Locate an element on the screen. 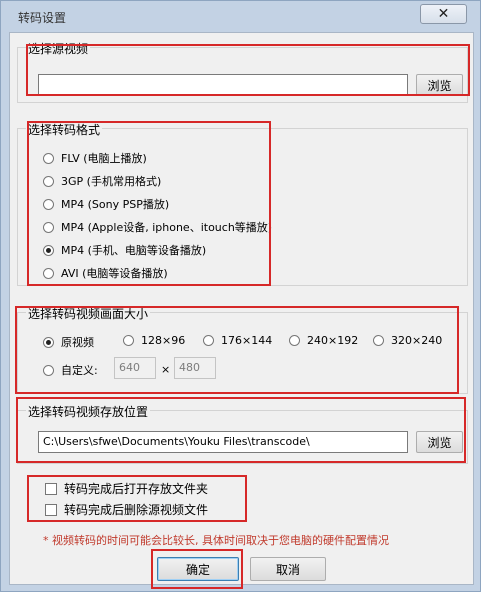 This screenshot has width=481, height=592. size-option-label: 240×192 is located at coordinates (333, 340).